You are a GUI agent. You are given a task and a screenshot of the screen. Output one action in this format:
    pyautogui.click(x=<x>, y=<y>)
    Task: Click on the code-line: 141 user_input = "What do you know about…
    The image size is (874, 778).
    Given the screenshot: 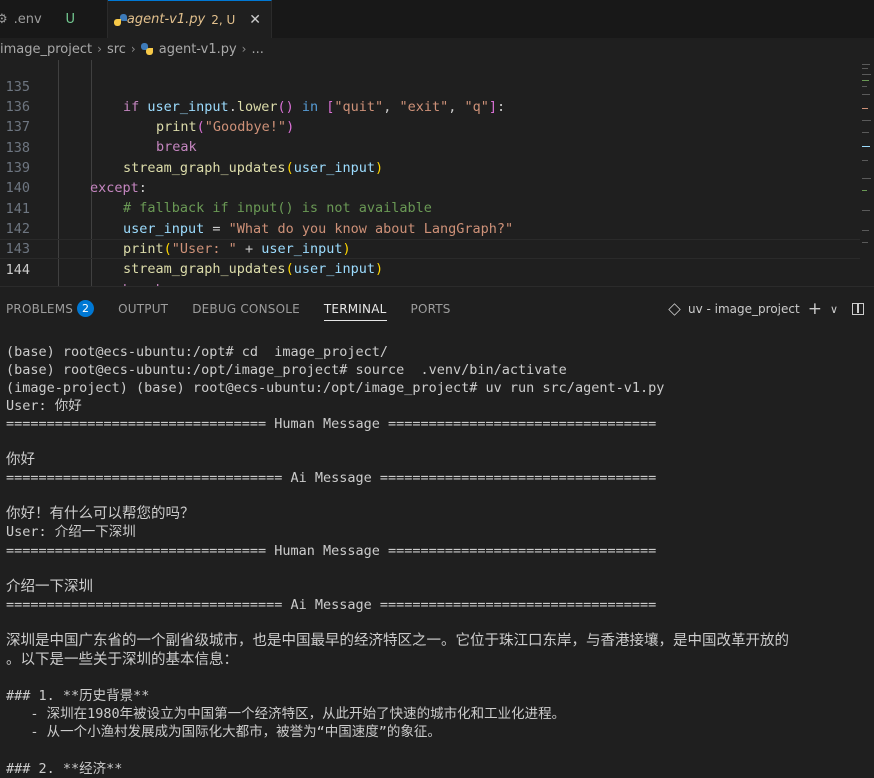 What is the action you would take?
    pyautogui.click(x=430, y=208)
    